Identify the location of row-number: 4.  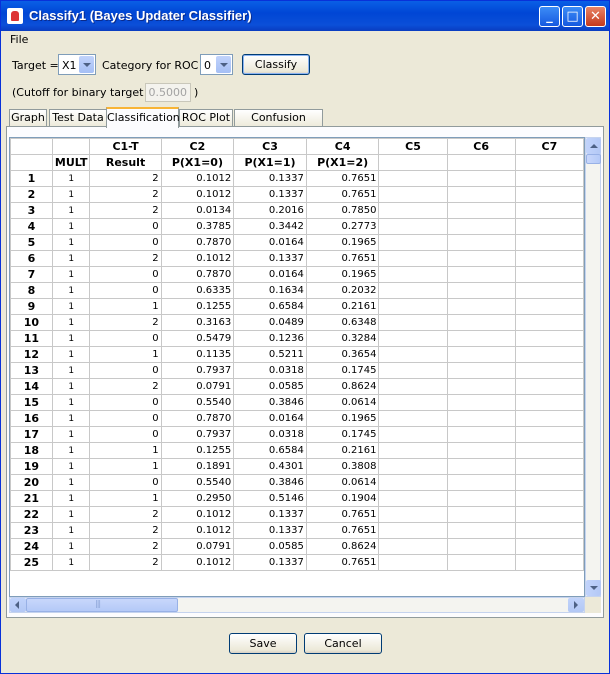
(31, 226).